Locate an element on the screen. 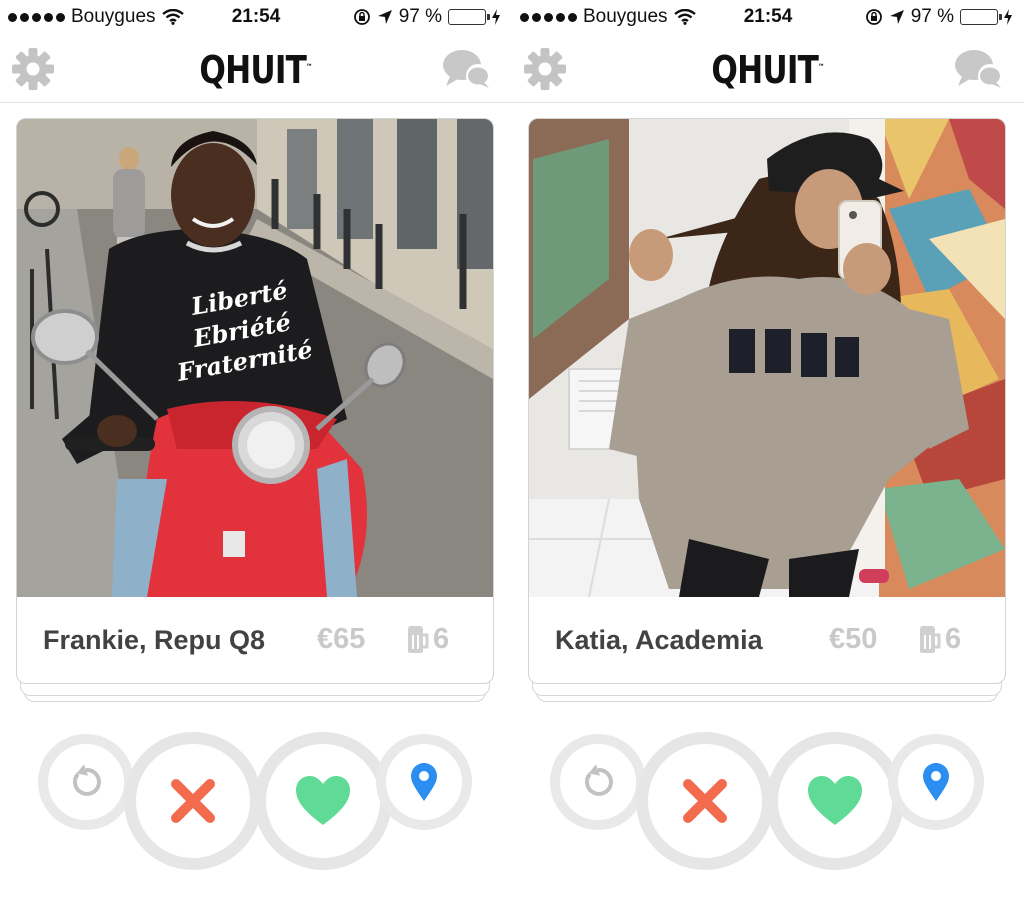 The width and height of the screenshot is (1024, 904). profile-caption: Katia, Academia €50 6 is located at coordinates (767, 640).